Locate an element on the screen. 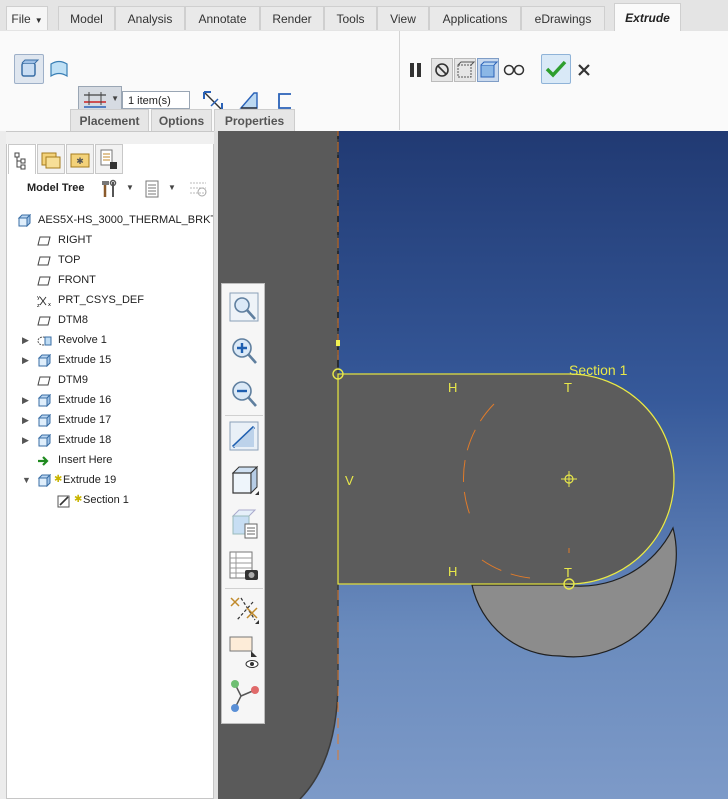 This screenshot has width=728, height=799. annotation-display-button is located at coordinates (244, 652).